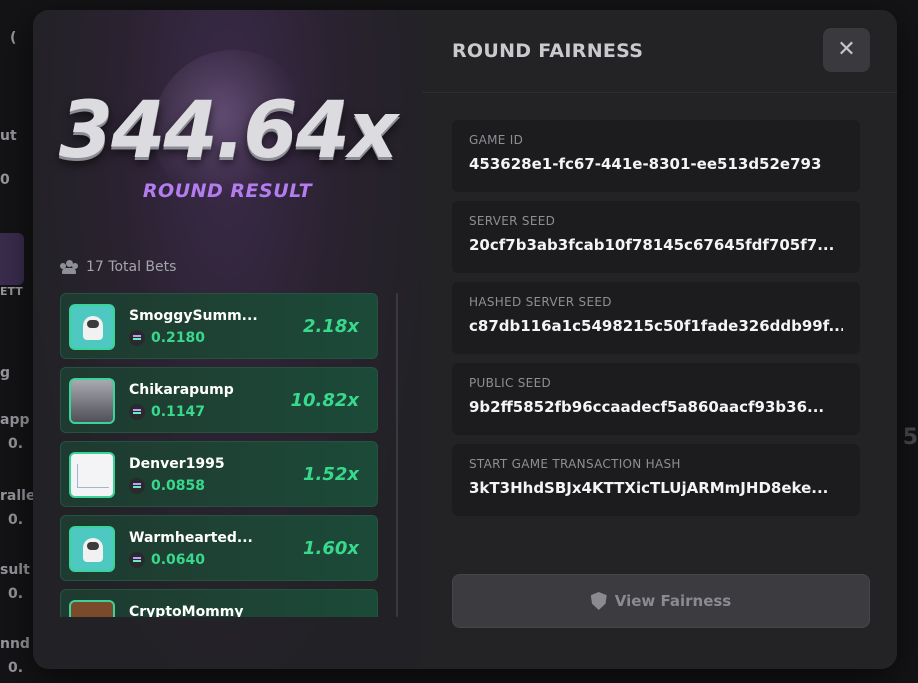  What do you see at coordinates (910, 437) in the screenshot?
I see `bg-fragment: 5` at bounding box center [910, 437].